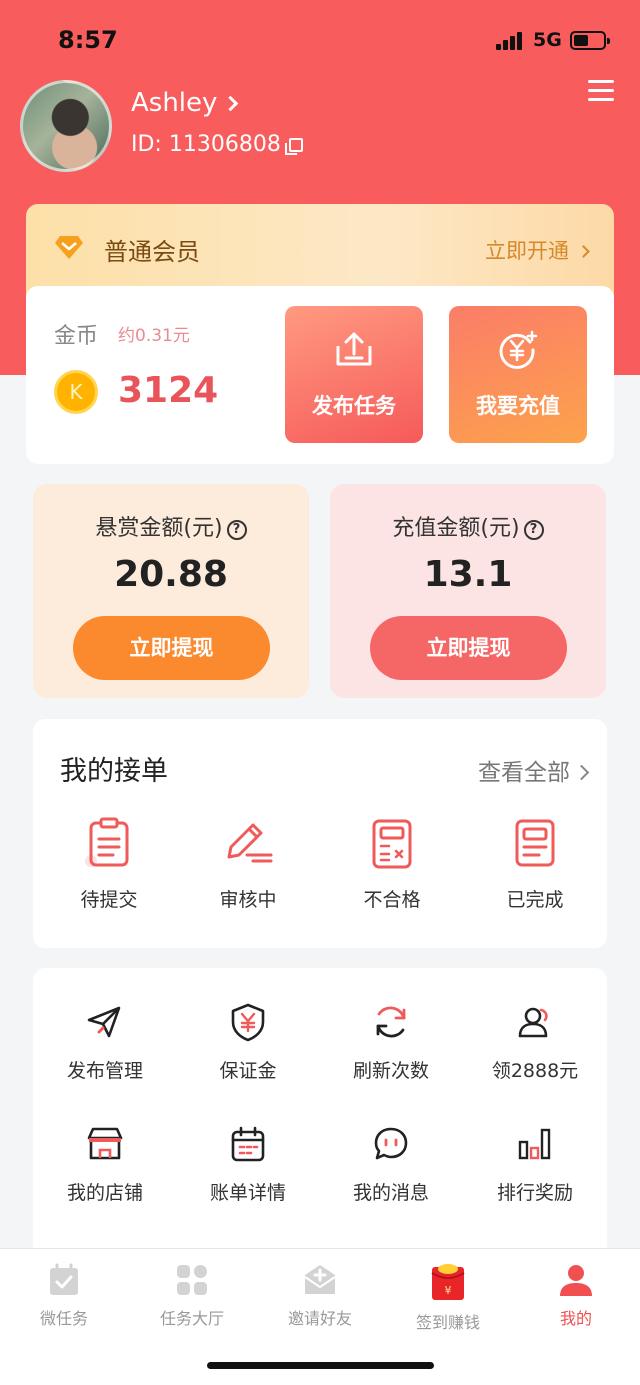 The image size is (640, 1385). Describe the element at coordinates (191, 1318) in the screenshot. I see `tab-task-hall-label: 任务大厅` at that location.